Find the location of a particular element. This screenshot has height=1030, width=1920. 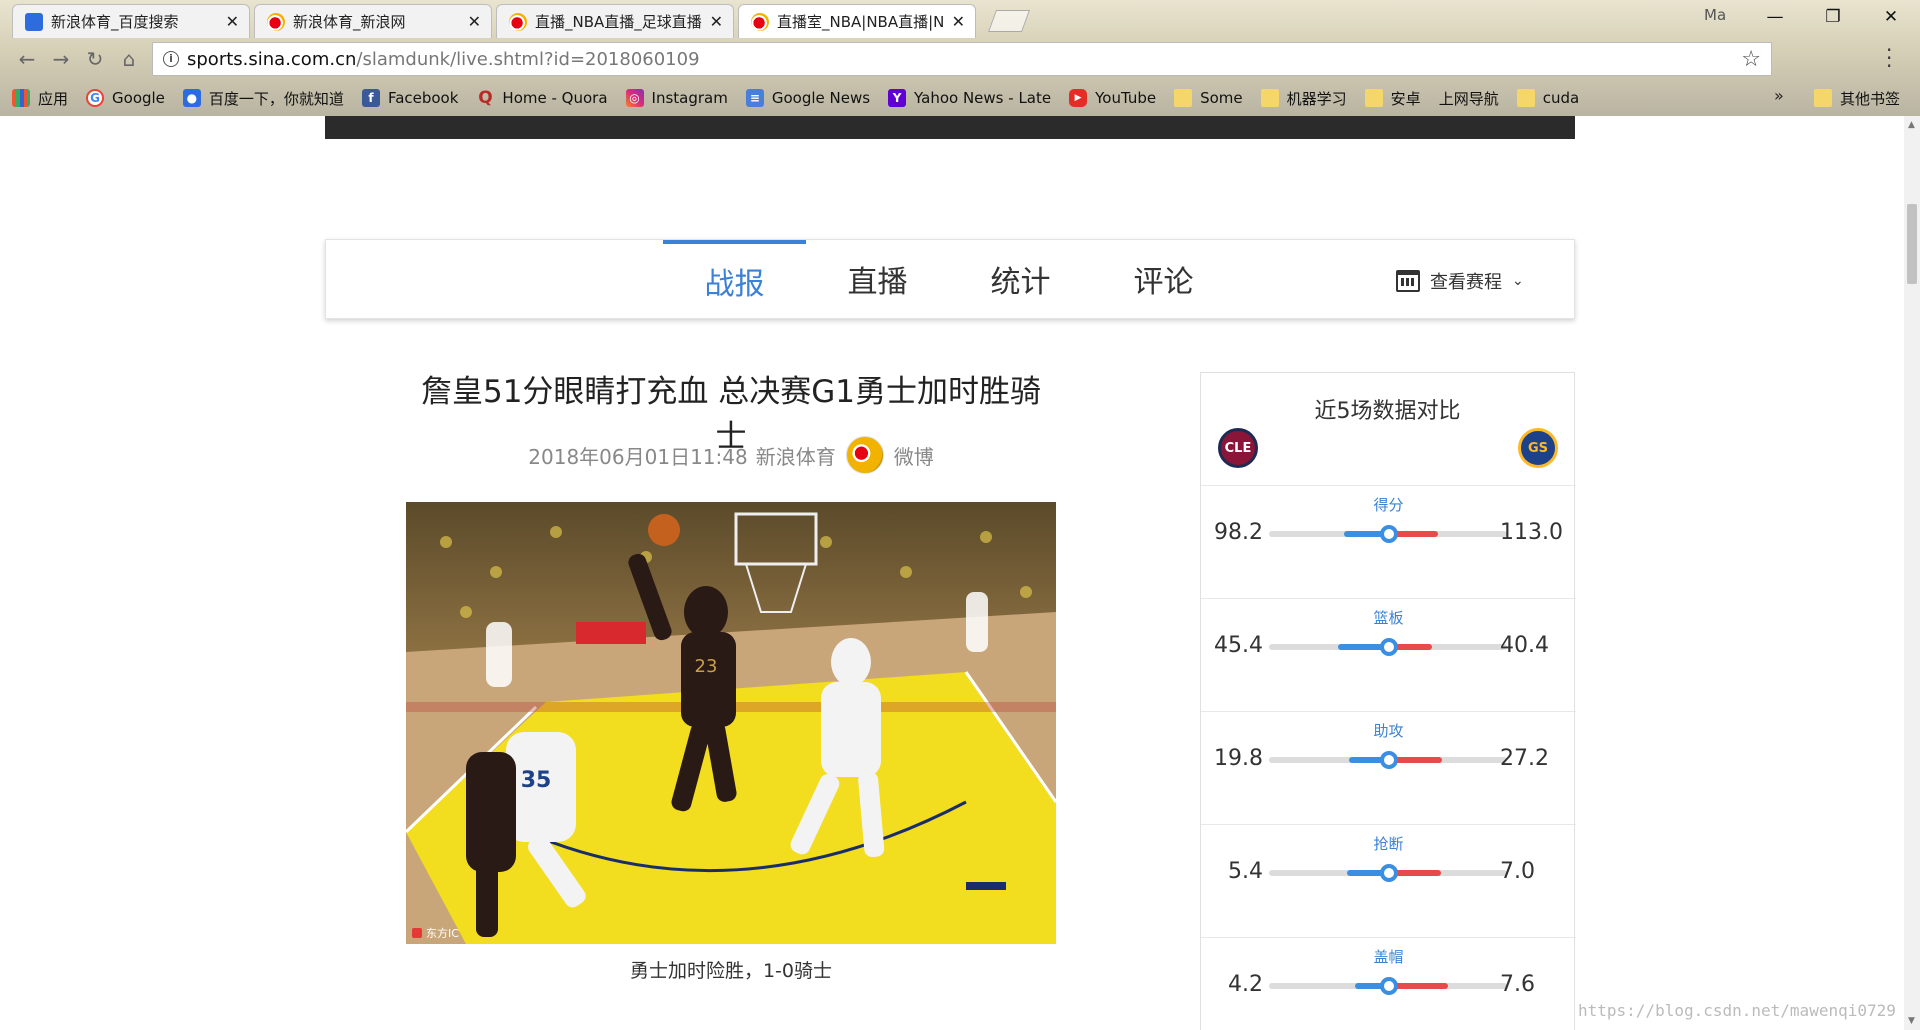

bookmark-label: 机器学习 is located at coordinates (1316, 98).